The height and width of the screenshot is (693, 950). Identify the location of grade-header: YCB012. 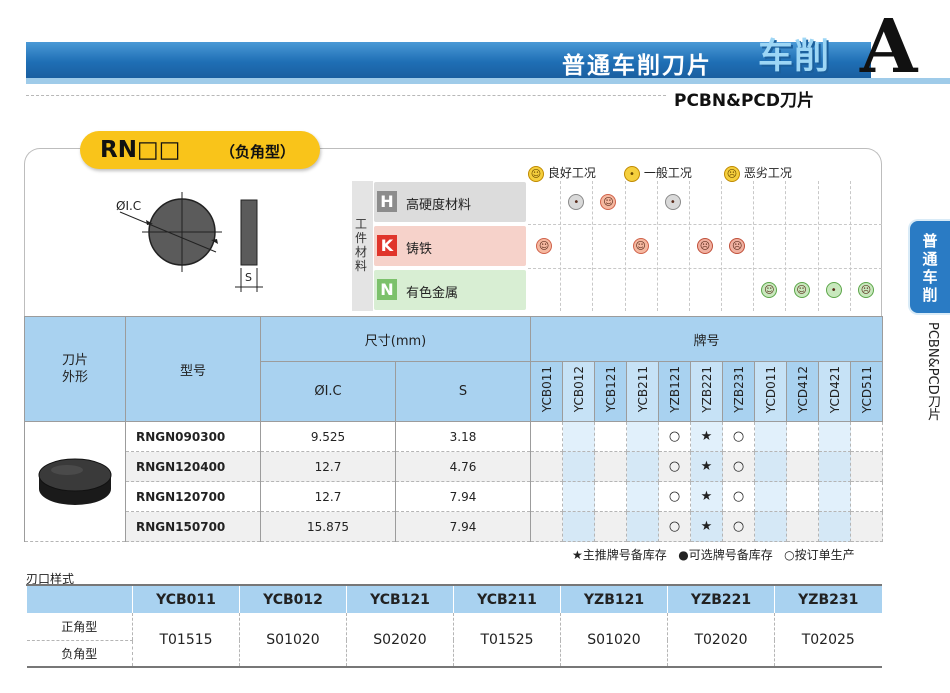
(578, 391).